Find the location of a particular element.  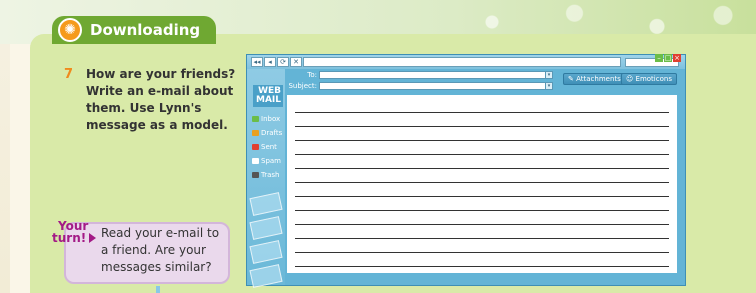

address-bar is located at coordinates (462, 62).